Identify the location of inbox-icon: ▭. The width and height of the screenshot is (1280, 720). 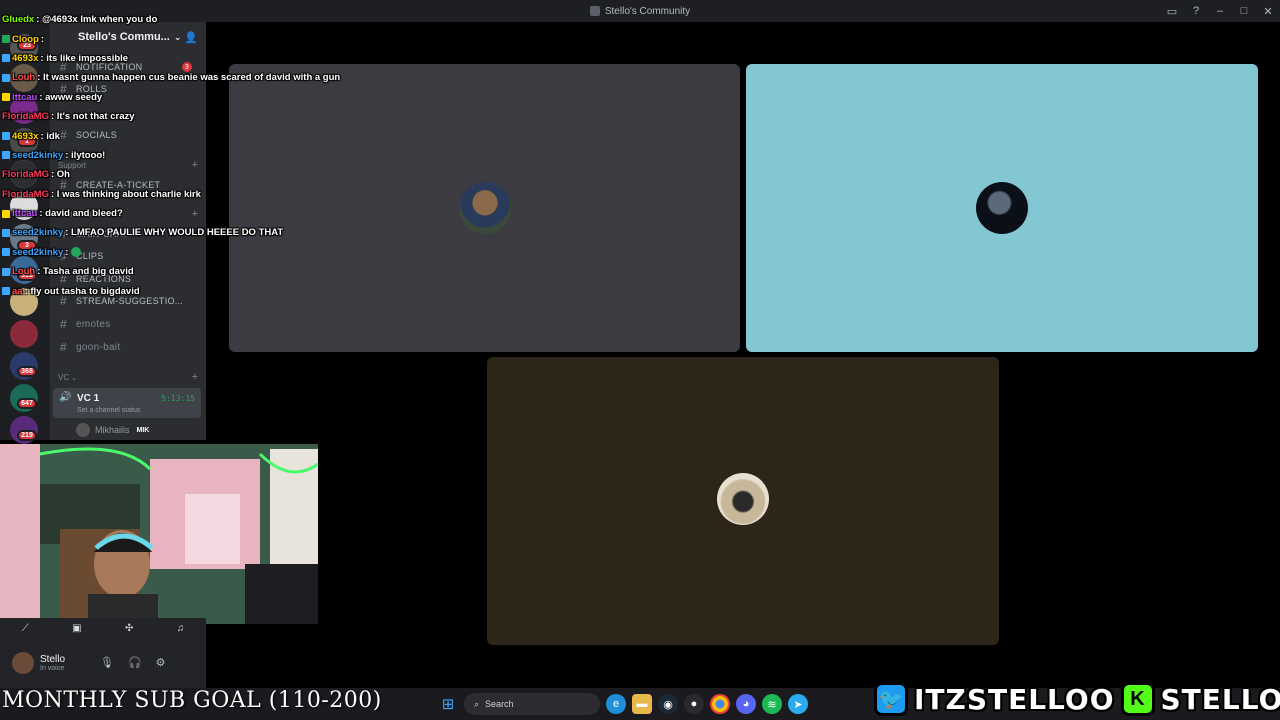
(1172, 11).